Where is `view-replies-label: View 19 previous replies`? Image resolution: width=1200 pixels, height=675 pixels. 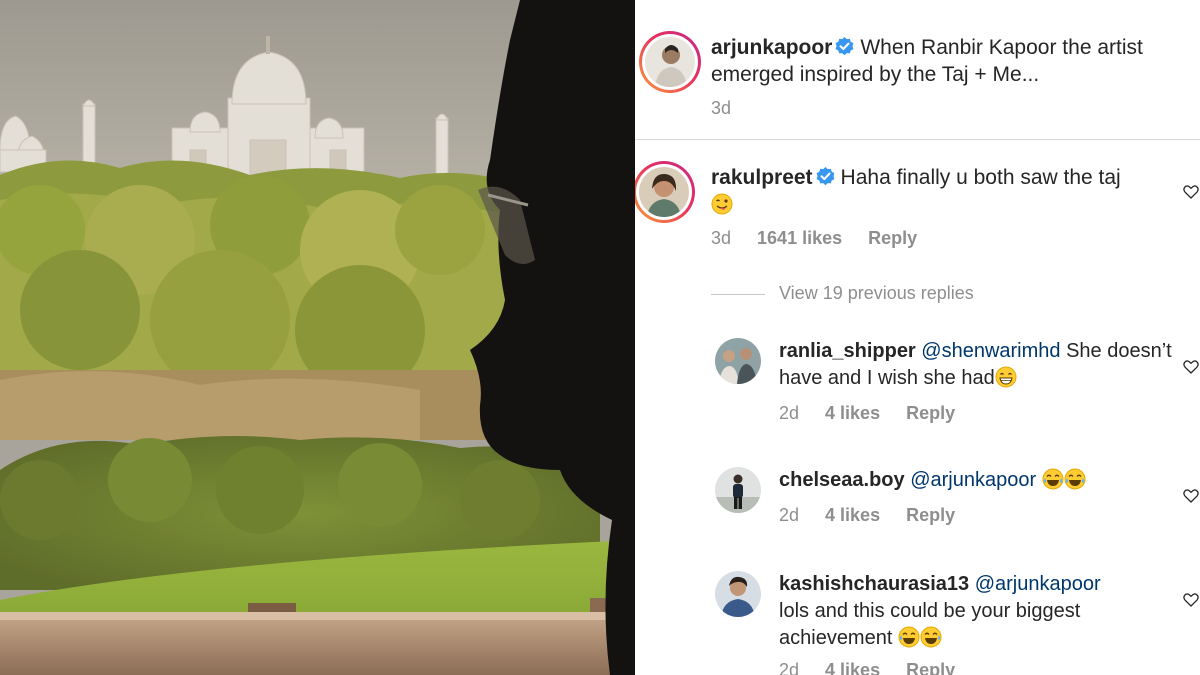 view-replies-label: View 19 previous replies is located at coordinates (876, 293).